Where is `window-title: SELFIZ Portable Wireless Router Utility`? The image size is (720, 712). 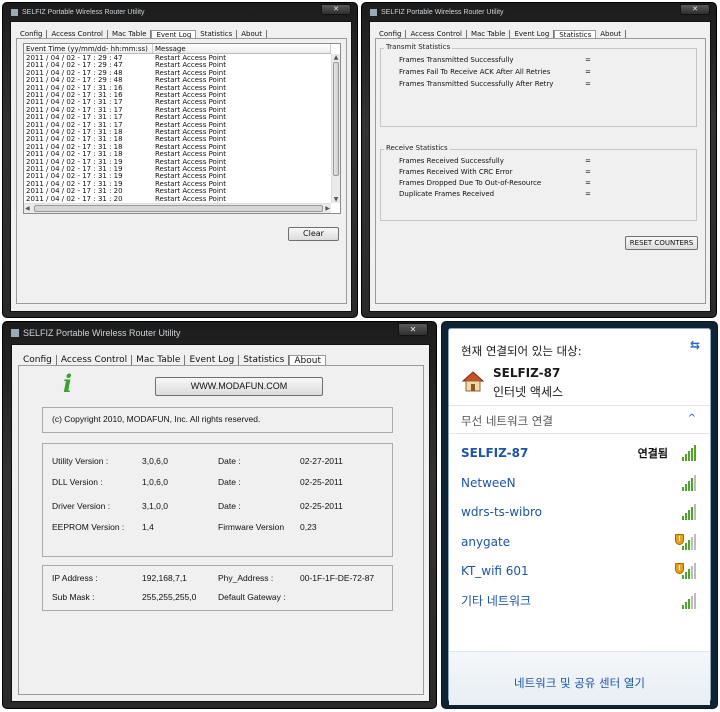
window-title: SELFIZ Portable Wireless Router Utility is located at coordinates (102, 333).